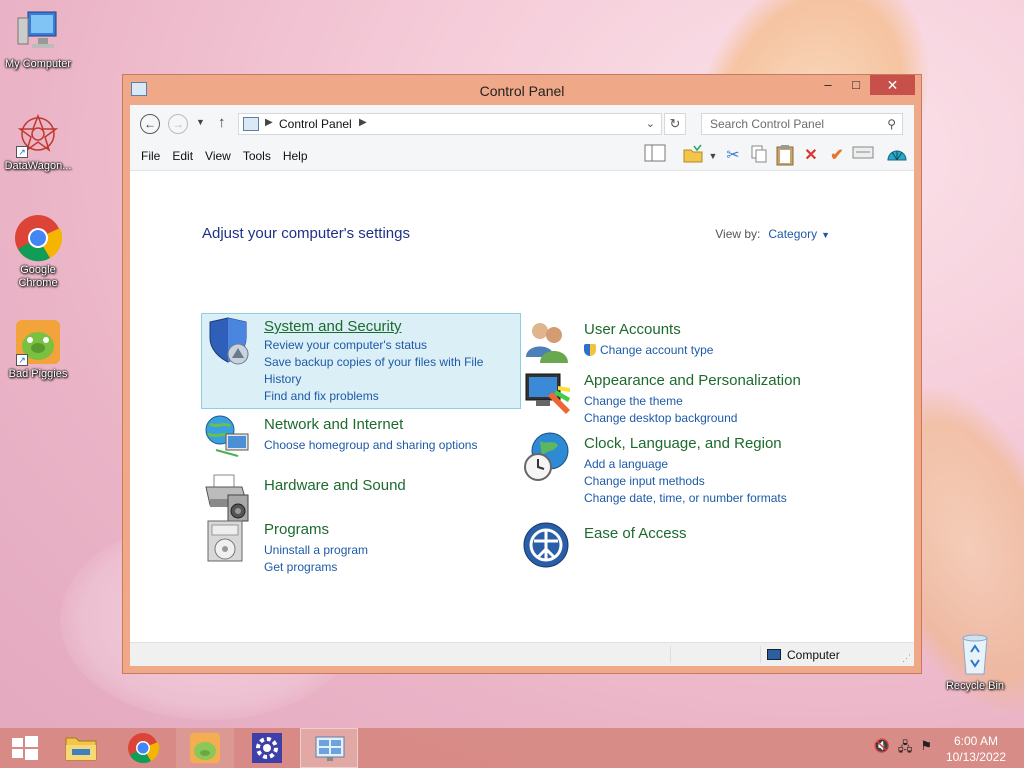 The image size is (1024, 768). What do you see at coordinates (362, 498) in the screenshot?
I see `category-hardware-and-sound: Hardware and Sound` at bounding box center [362, 498].